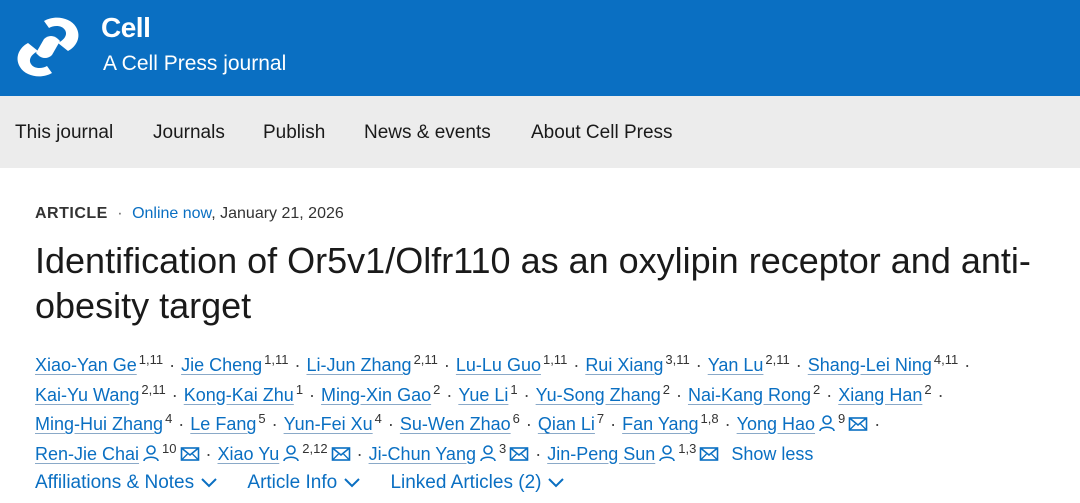 The image size is (1080, 503). What do you see at coordinates (71, 213) in the screenshot?
I see `article-type: ARTICLE` at bounding box center [71, 213].